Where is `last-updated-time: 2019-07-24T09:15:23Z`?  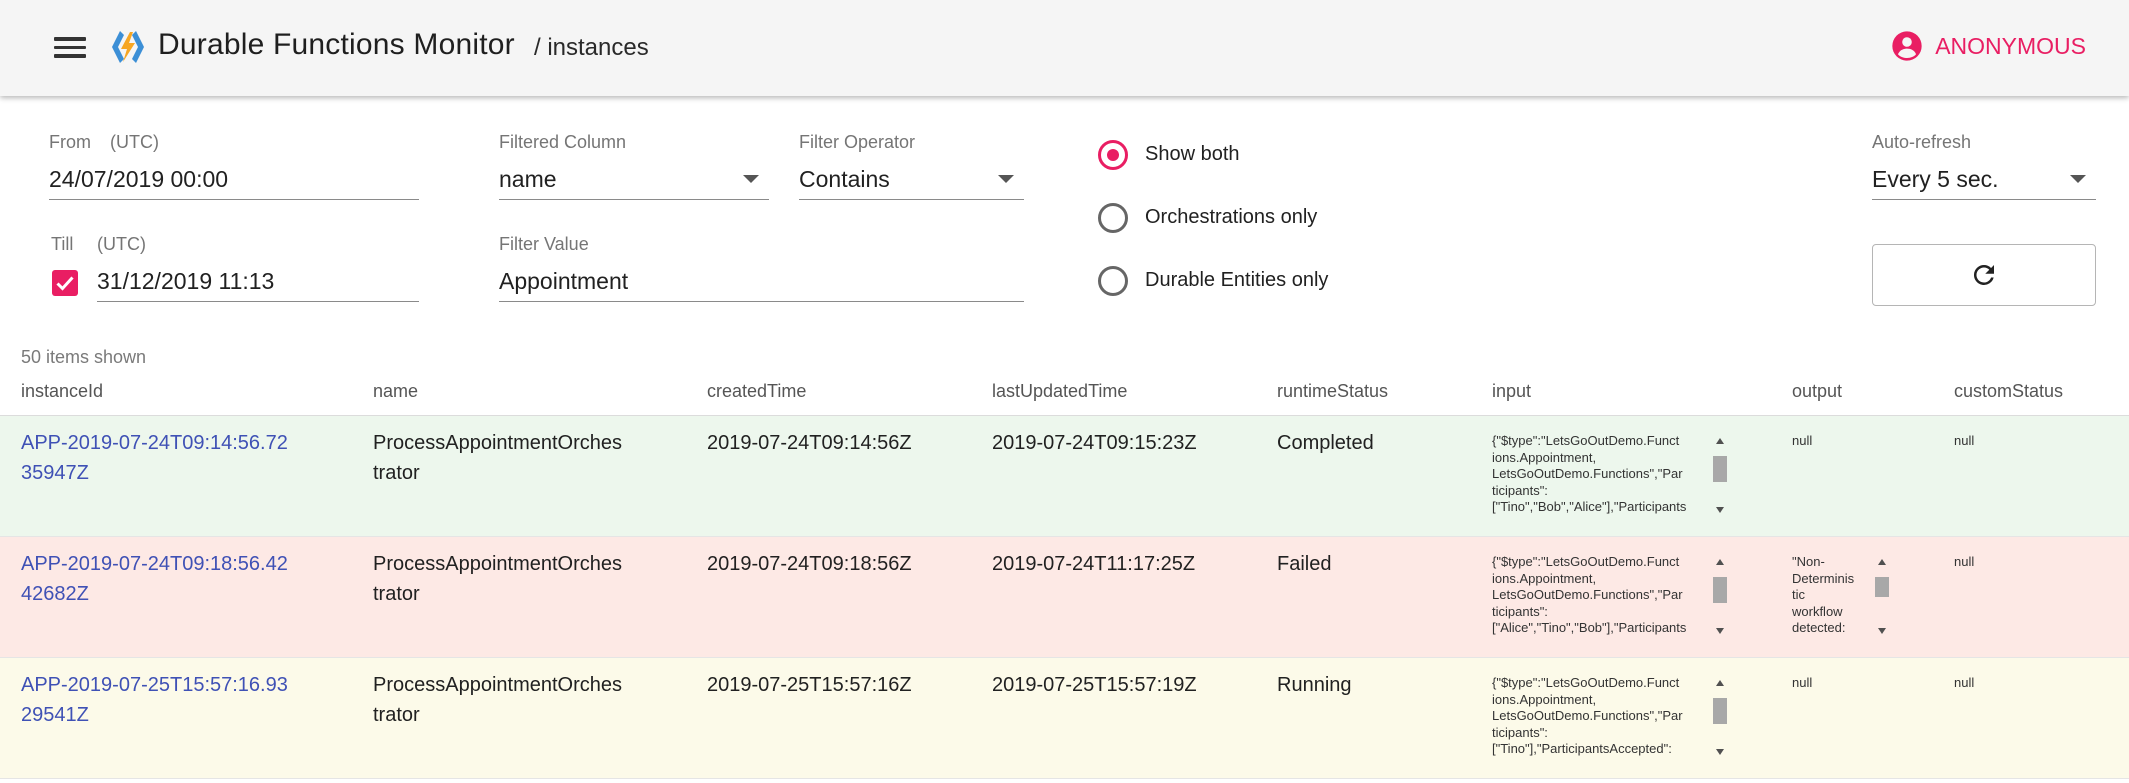 last-updated-time: 2019-07-24T09:15:23Z is located at coordinates (1094, 443).